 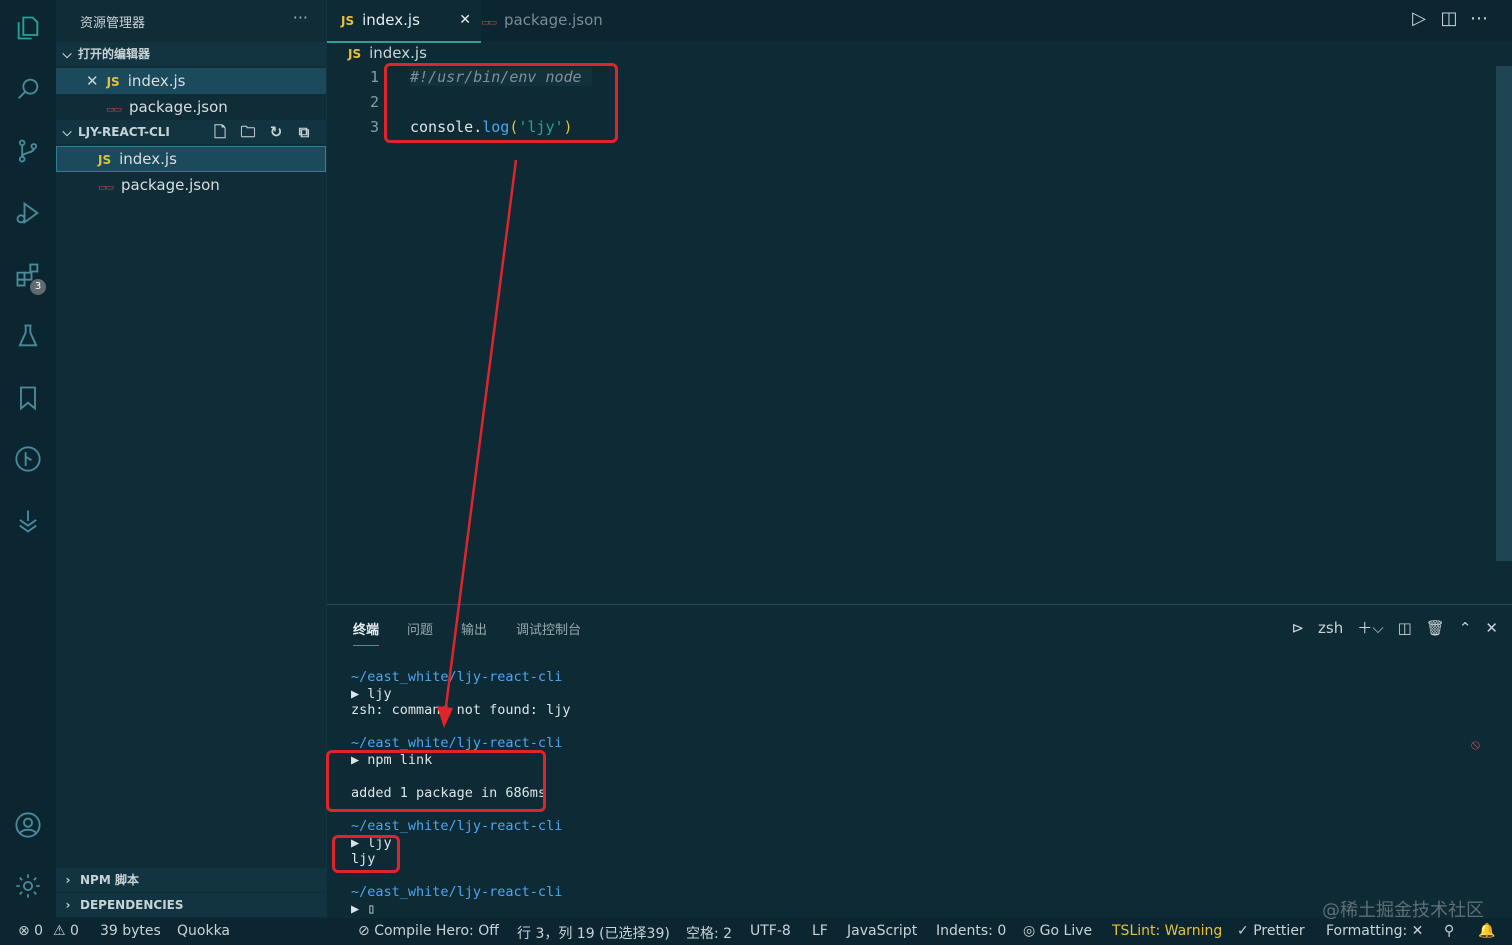 I want to click on file-size: 39 bytes, so click(x=130, y=931).